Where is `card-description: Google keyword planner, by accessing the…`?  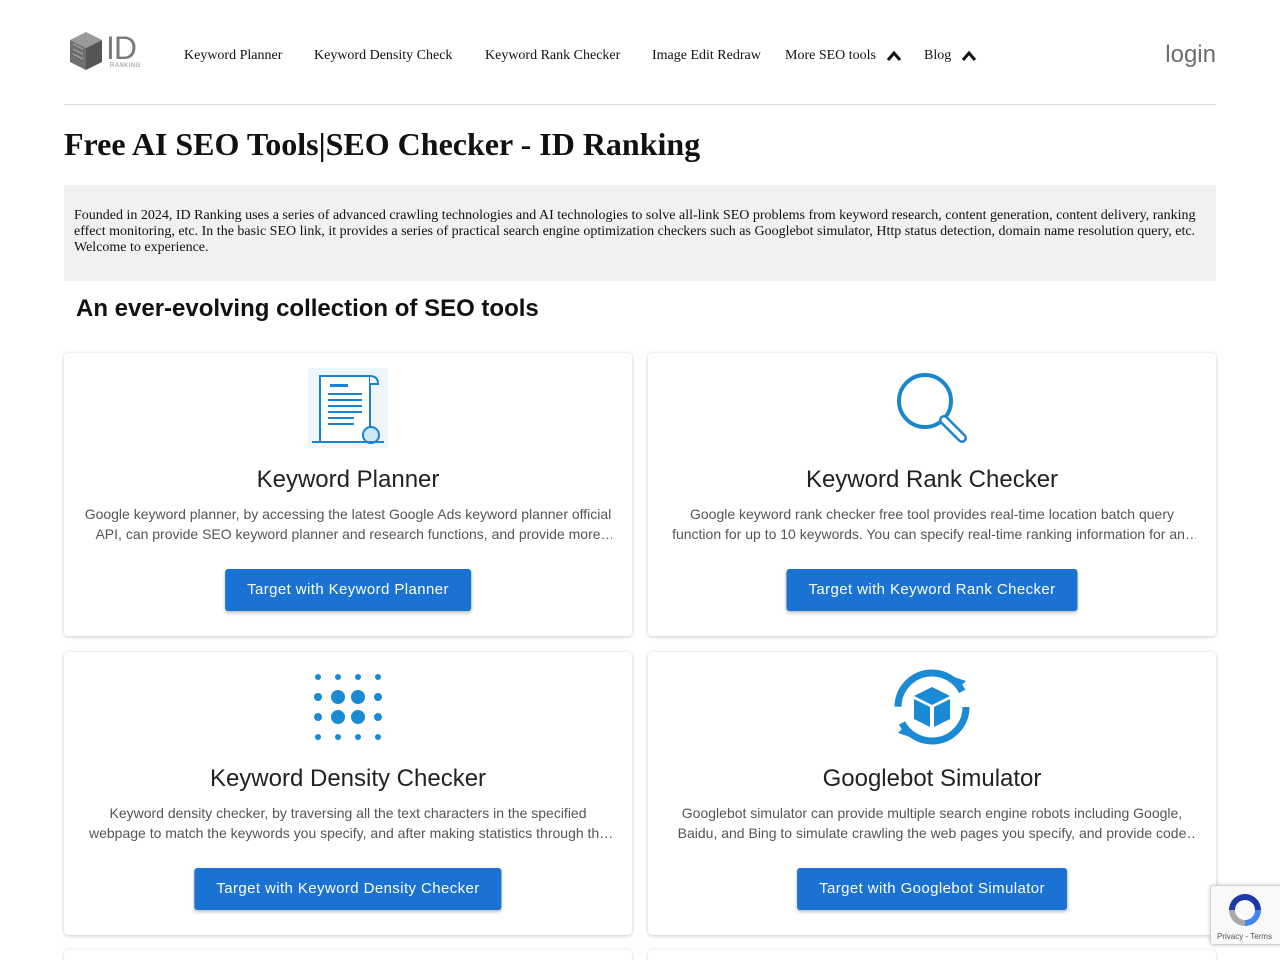 card-description: Google keyword planner, by accessing the… is located at coordinates (348, 524).